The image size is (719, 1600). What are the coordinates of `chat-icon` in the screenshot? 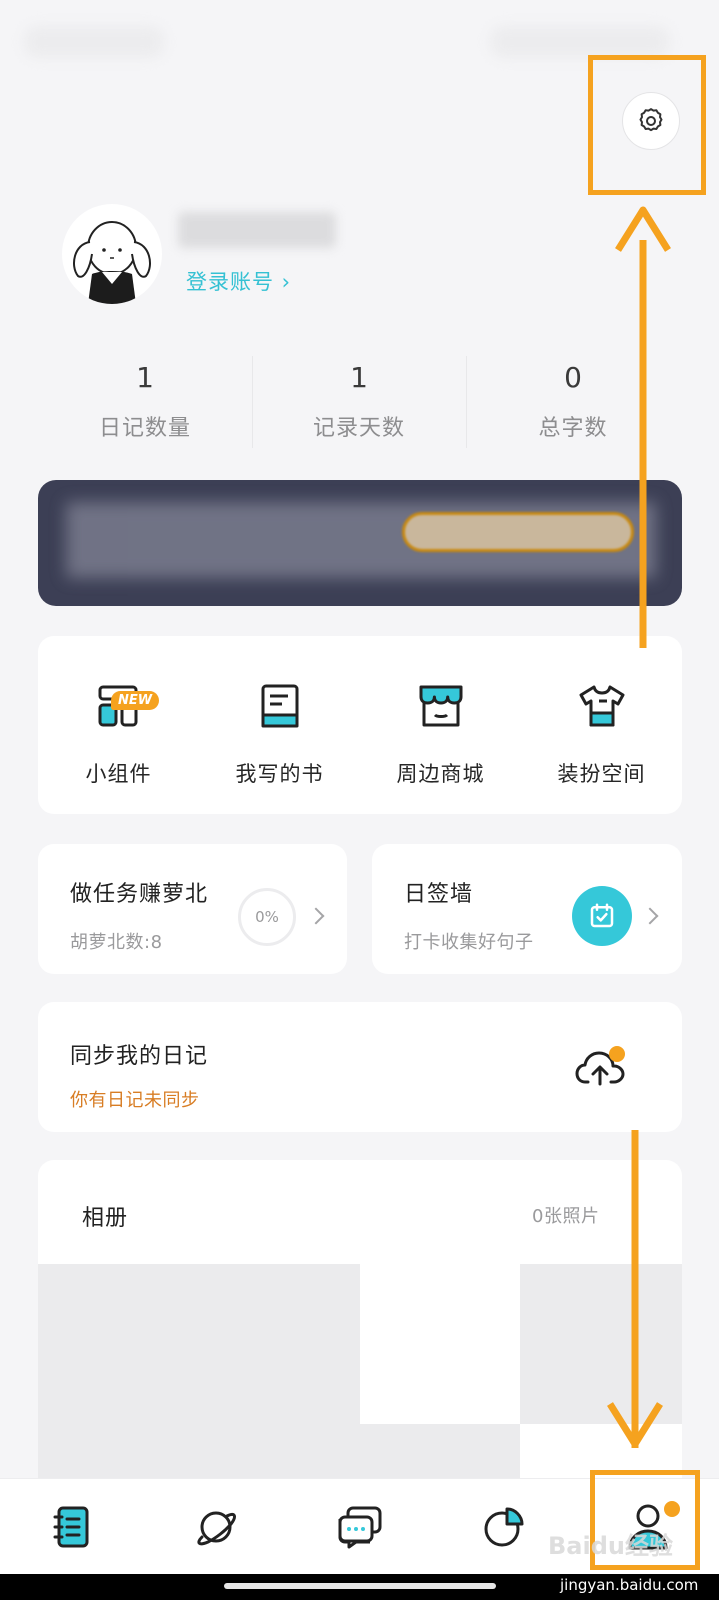 It's located at (360, 1527).